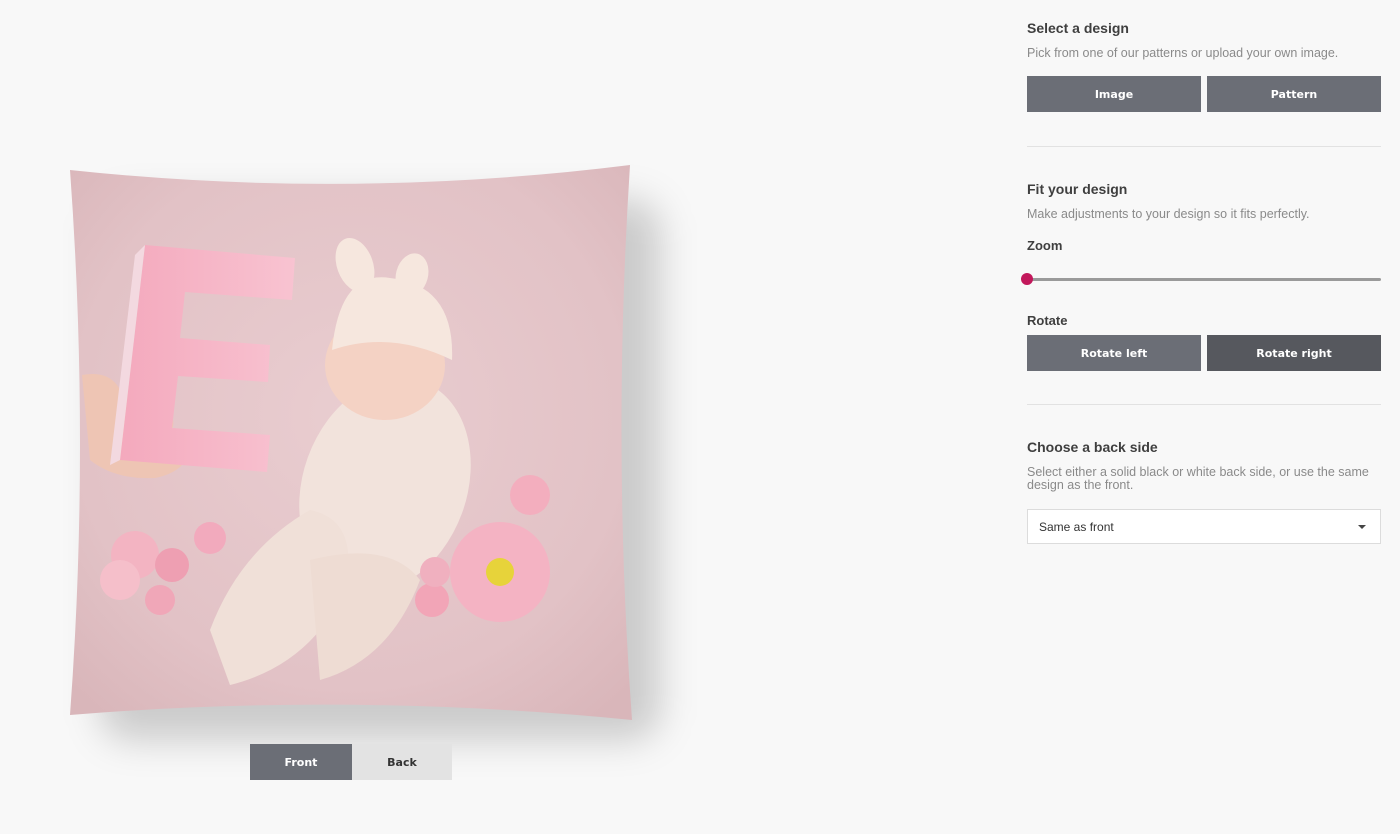 The width and height of the screenshot is (1400, 834). What do you see at coordinates (1078, 28) in the screenshot?
I see `select-design-title: Select a design` at bounding box center [1078, 28].